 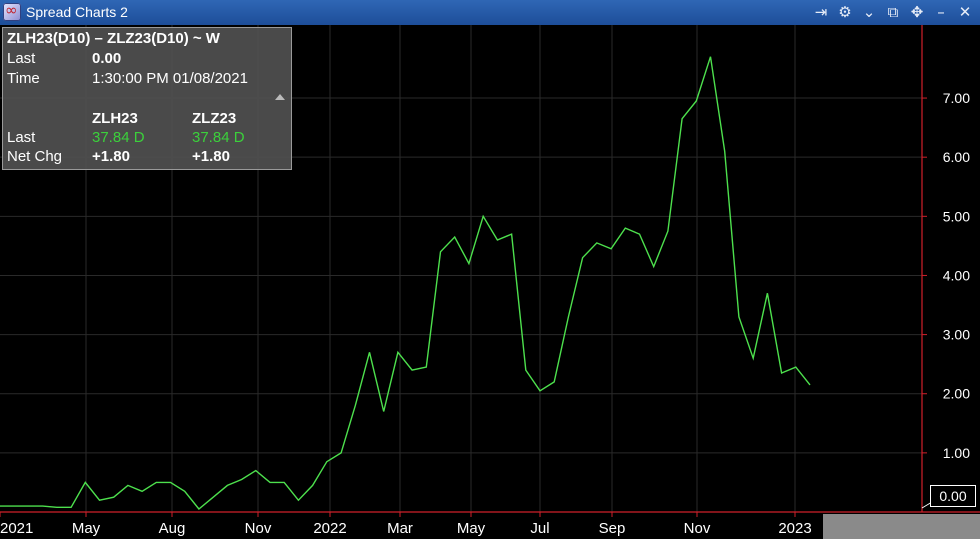 I want to click on y-tick-label: 3.00, so click(x=956, y=335).